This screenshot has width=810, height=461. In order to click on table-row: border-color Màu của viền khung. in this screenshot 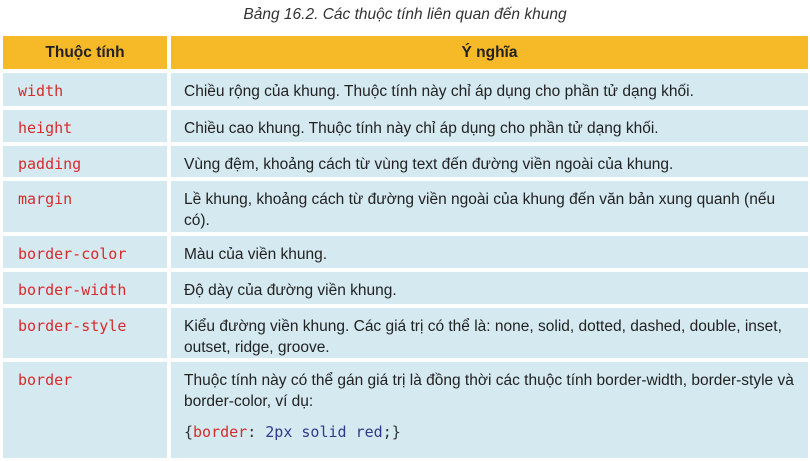, I will do `click(405, 252)`.